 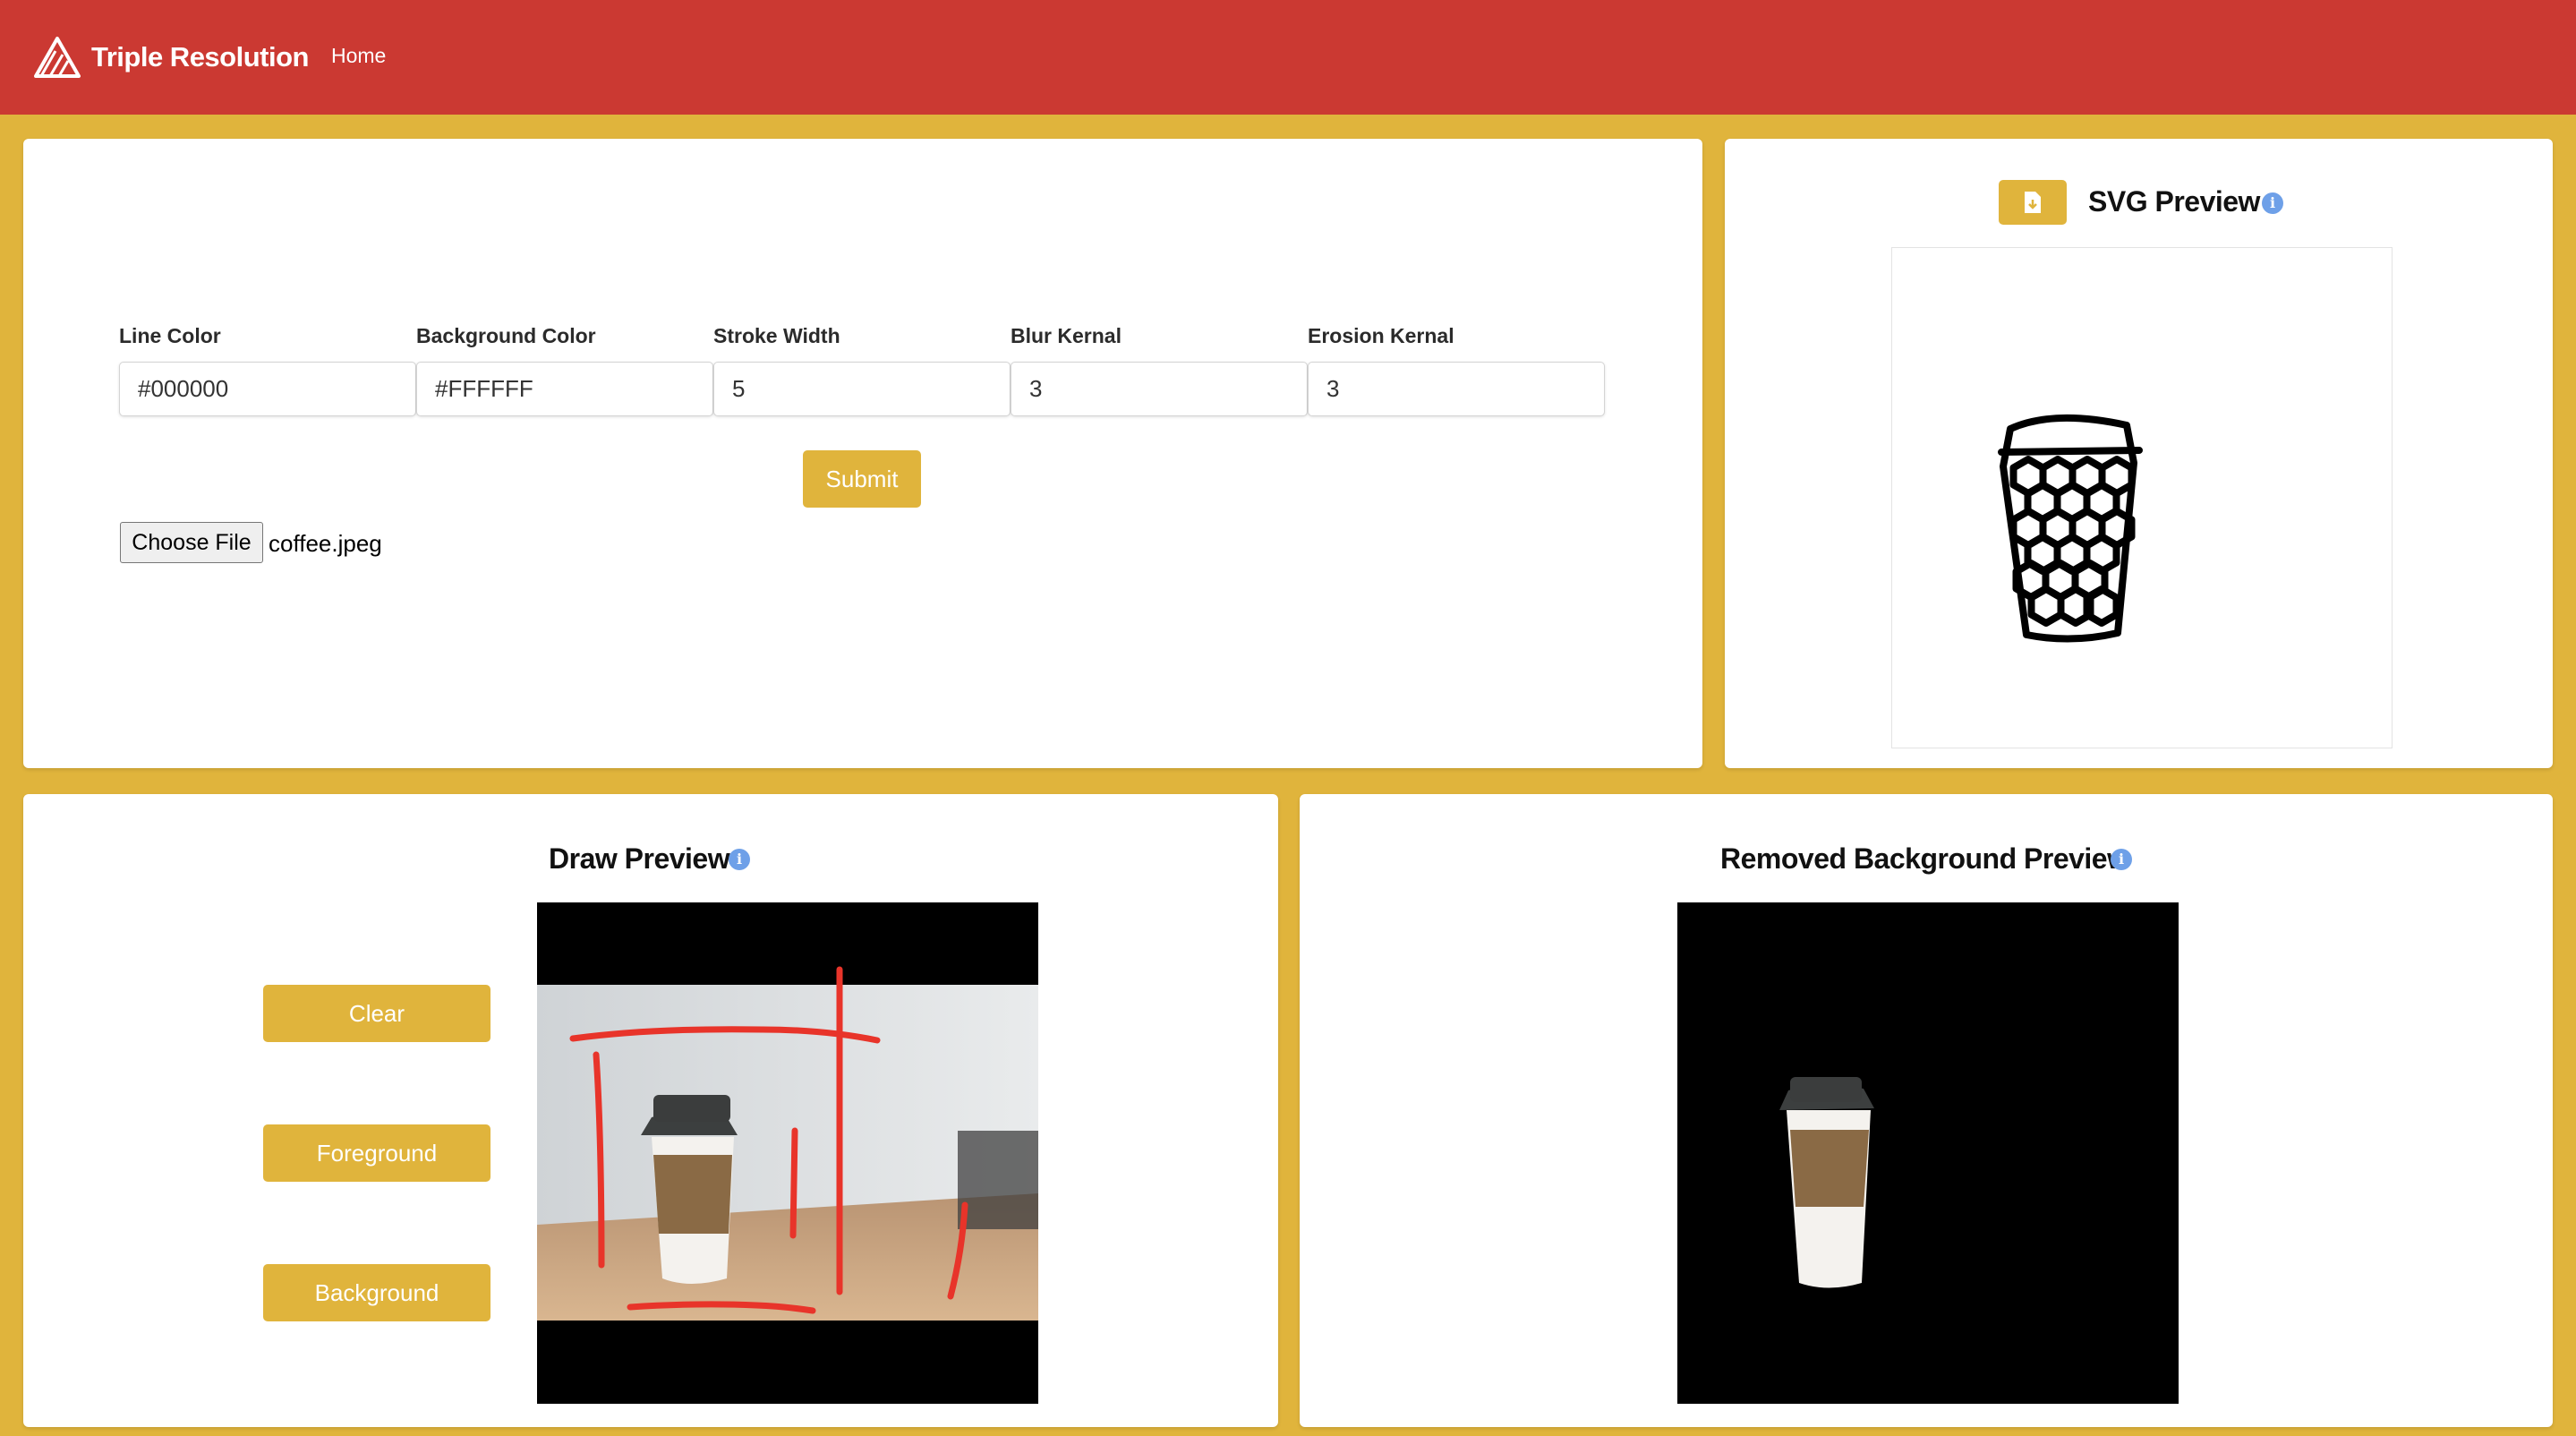 What do you see at coordinates (376, 1292) in the screenshot?
I see `background-button: Background` at bounding box center [376, 1292].